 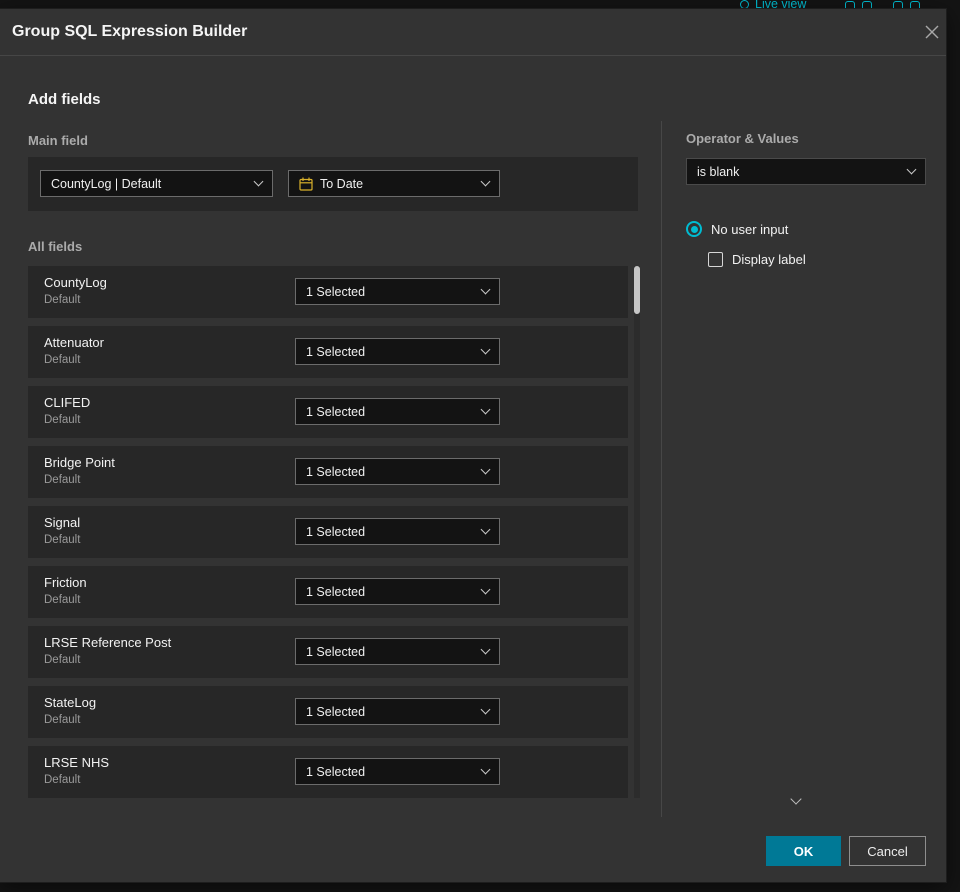 What do you see at coordinates (661, 469) in the screenshot?
I see `column-divider` at bounding box center [661, 469].